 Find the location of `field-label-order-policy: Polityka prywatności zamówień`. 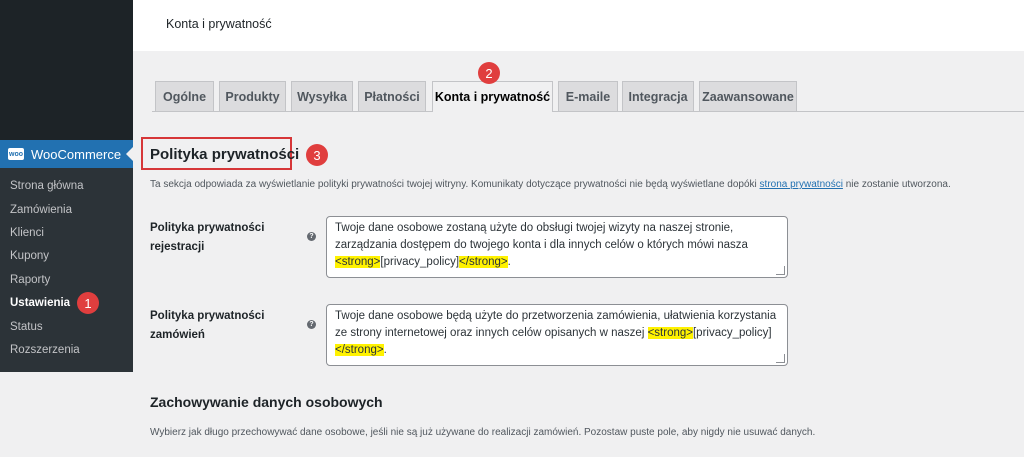

field-label-order-policy: Polityka prywatności zamówień is located at coordinates (207, 325).